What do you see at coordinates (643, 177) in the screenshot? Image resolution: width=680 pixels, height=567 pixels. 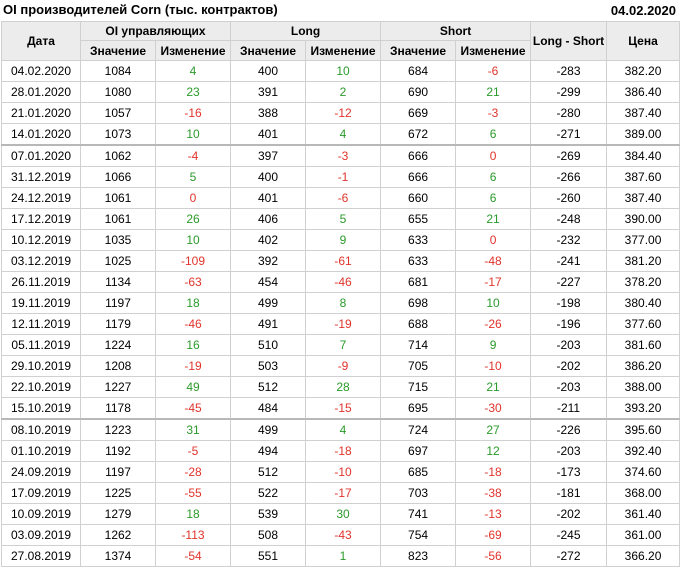 I see `cell-price: 387.60` at bounding box center [643, 177].